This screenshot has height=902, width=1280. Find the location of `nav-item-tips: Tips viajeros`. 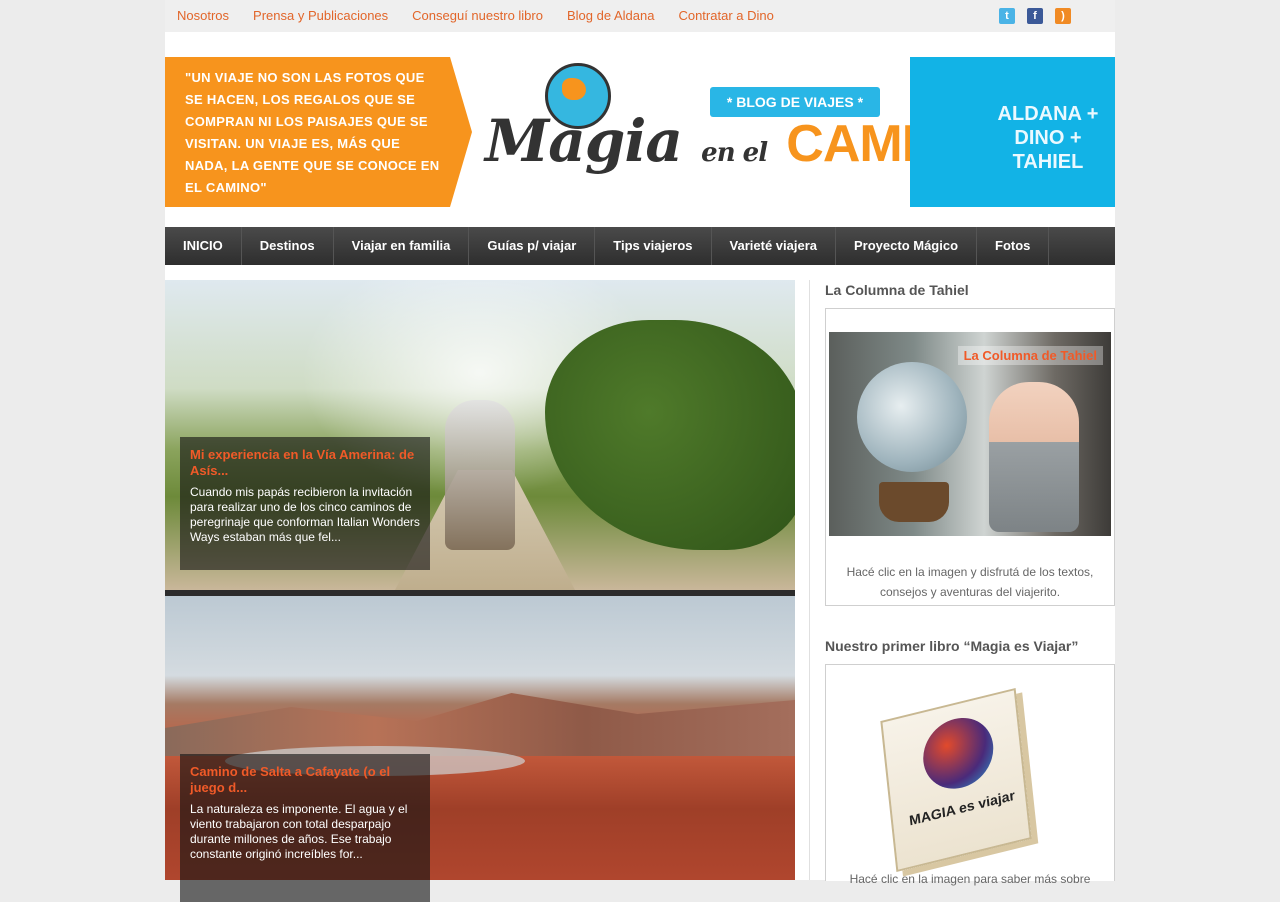

nav-item-tips: Tips viajeros is located at coordinates (653, 246).